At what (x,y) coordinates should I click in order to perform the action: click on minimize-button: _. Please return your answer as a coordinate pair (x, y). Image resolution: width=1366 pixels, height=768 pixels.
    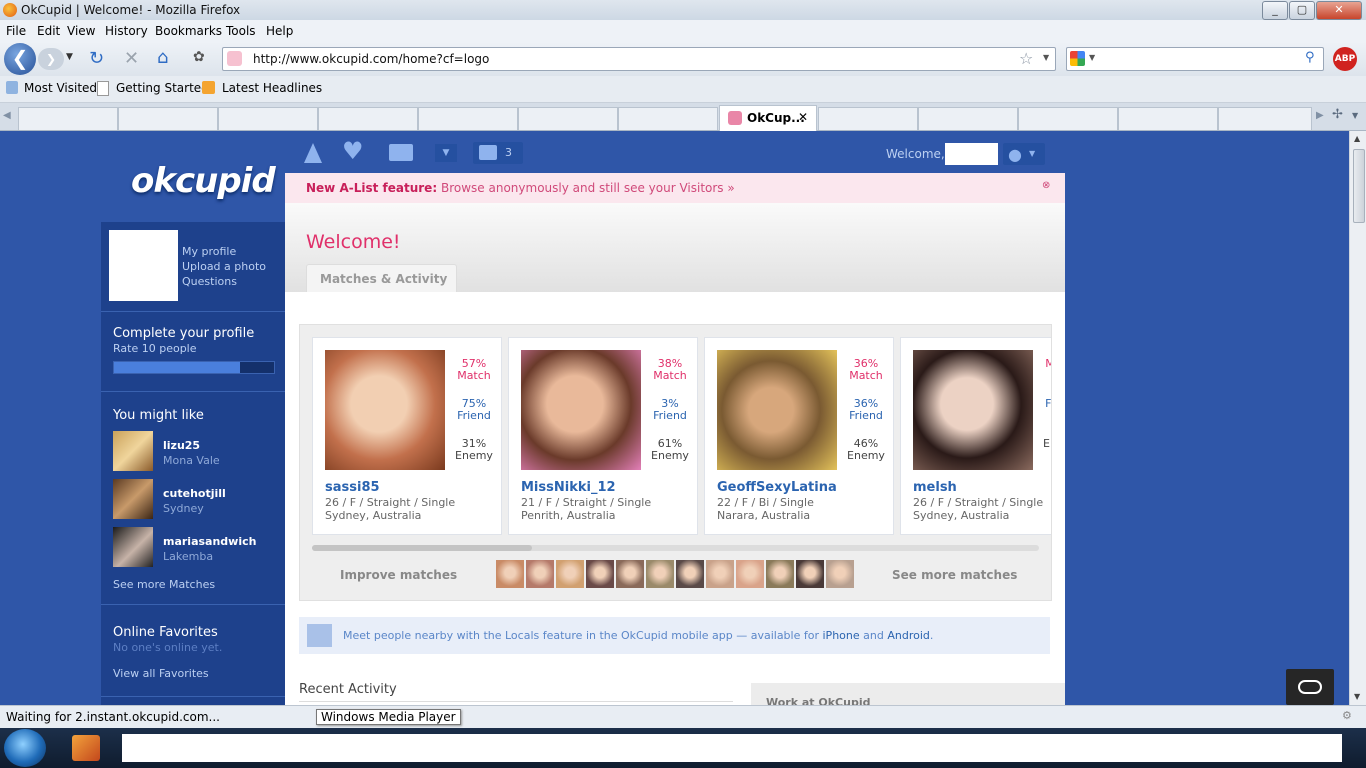
    Looking at the image, I should click on (1275, 10).